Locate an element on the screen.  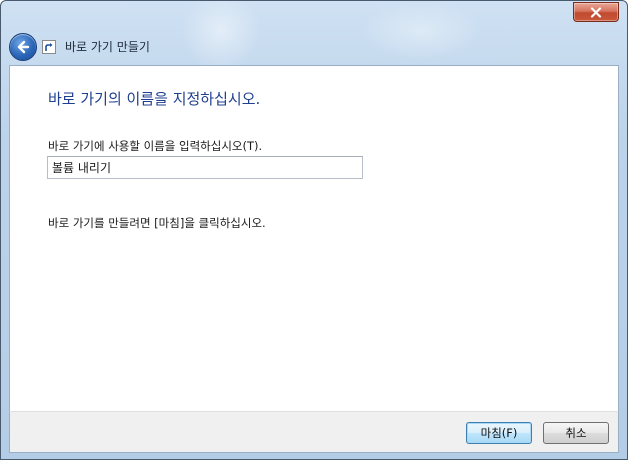
finish-button: 마침(F) is located at coordinates (499, 433).